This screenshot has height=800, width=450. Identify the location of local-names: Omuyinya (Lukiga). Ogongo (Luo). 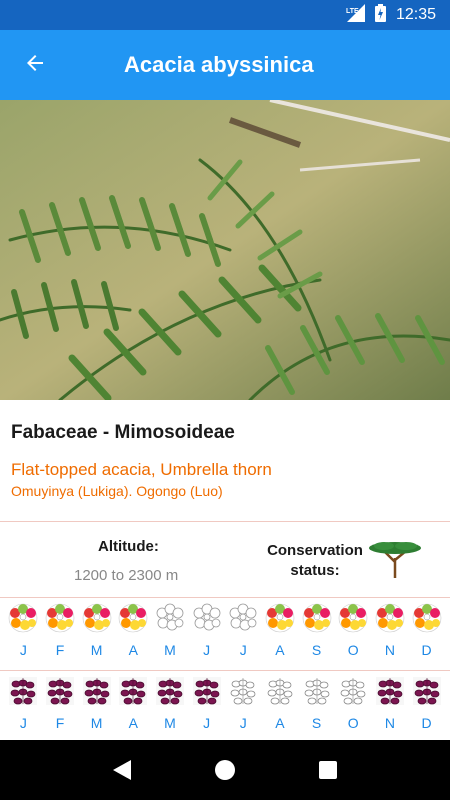
(117, 491).